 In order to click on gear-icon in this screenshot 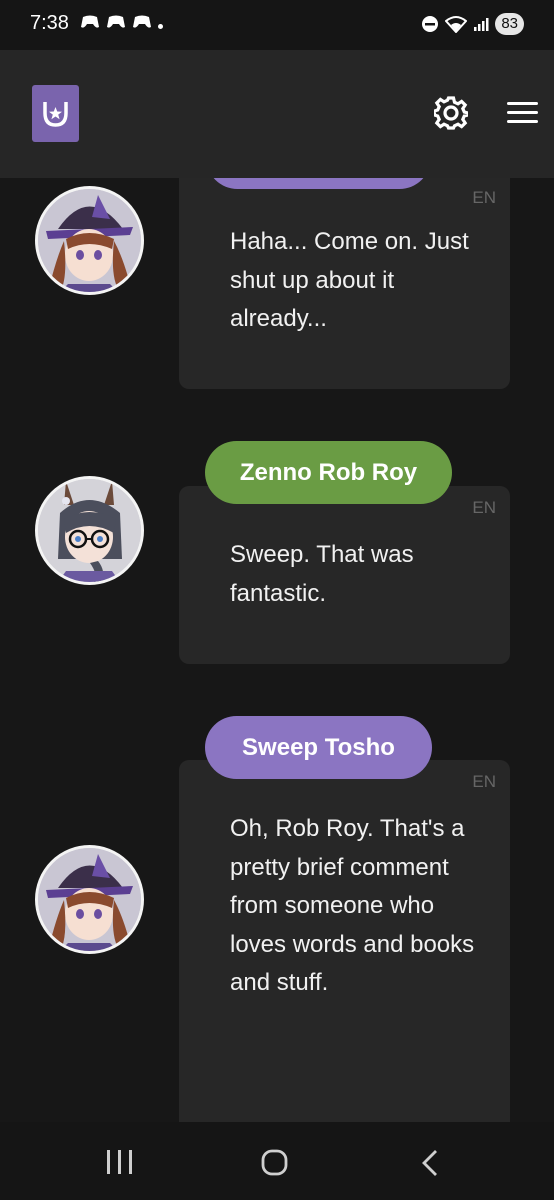, I will do `click(451, 113)`.